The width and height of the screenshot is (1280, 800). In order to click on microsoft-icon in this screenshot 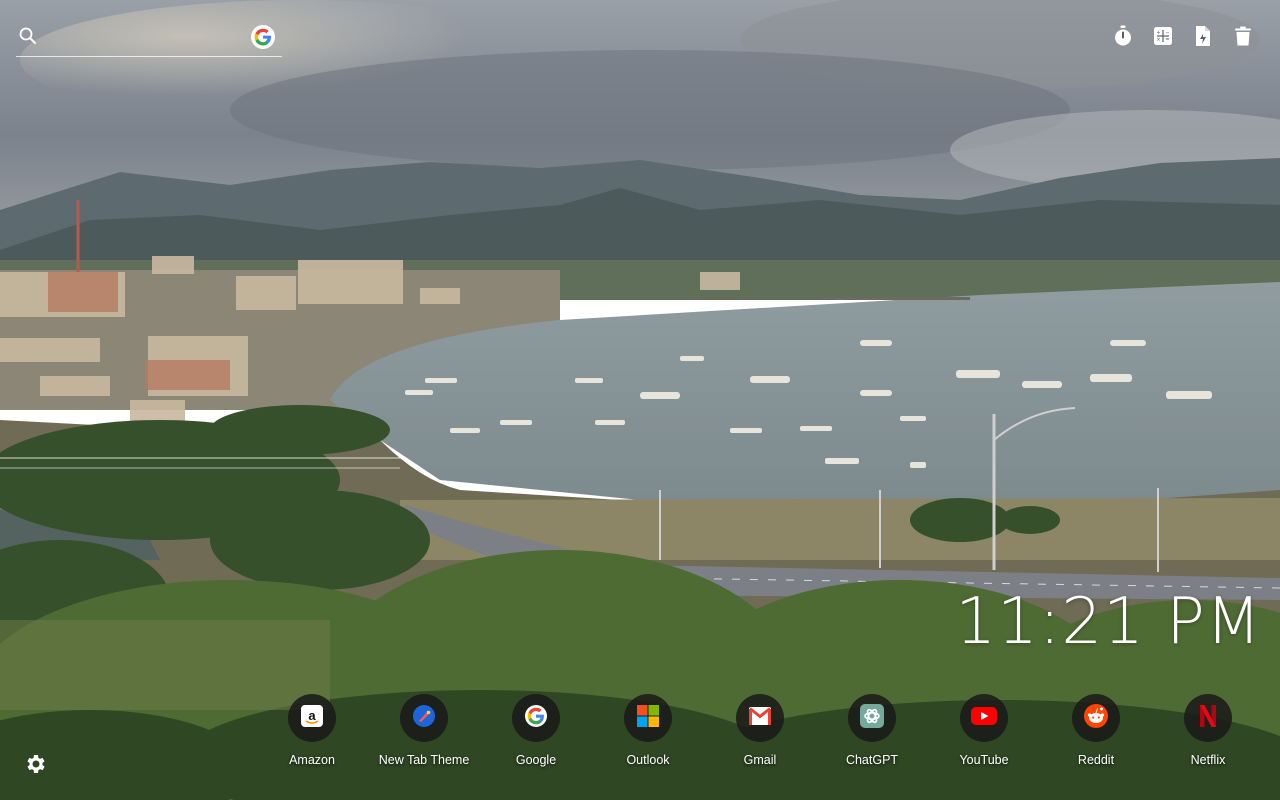, I will do `click(648, 718)`.